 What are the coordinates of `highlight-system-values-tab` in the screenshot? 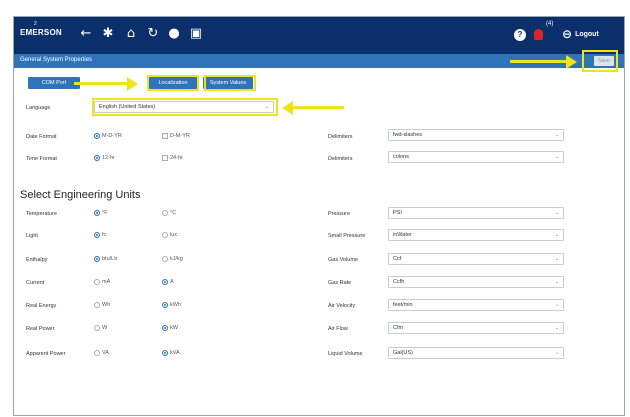 It's located at (230, 83).